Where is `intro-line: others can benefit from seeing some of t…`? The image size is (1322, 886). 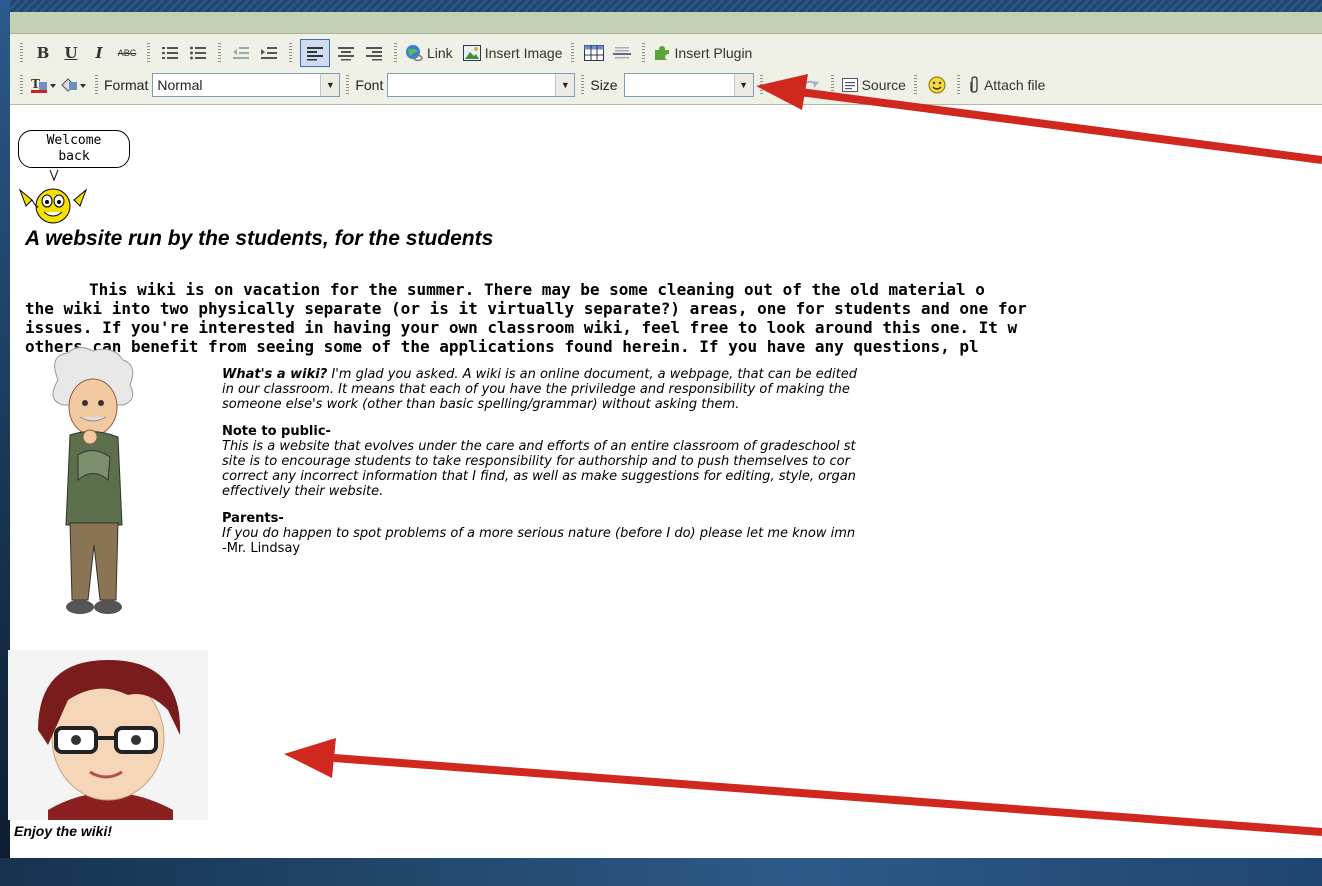 intro-line: others can benefit from seeing some of t… is located at coordinates (502, 346).